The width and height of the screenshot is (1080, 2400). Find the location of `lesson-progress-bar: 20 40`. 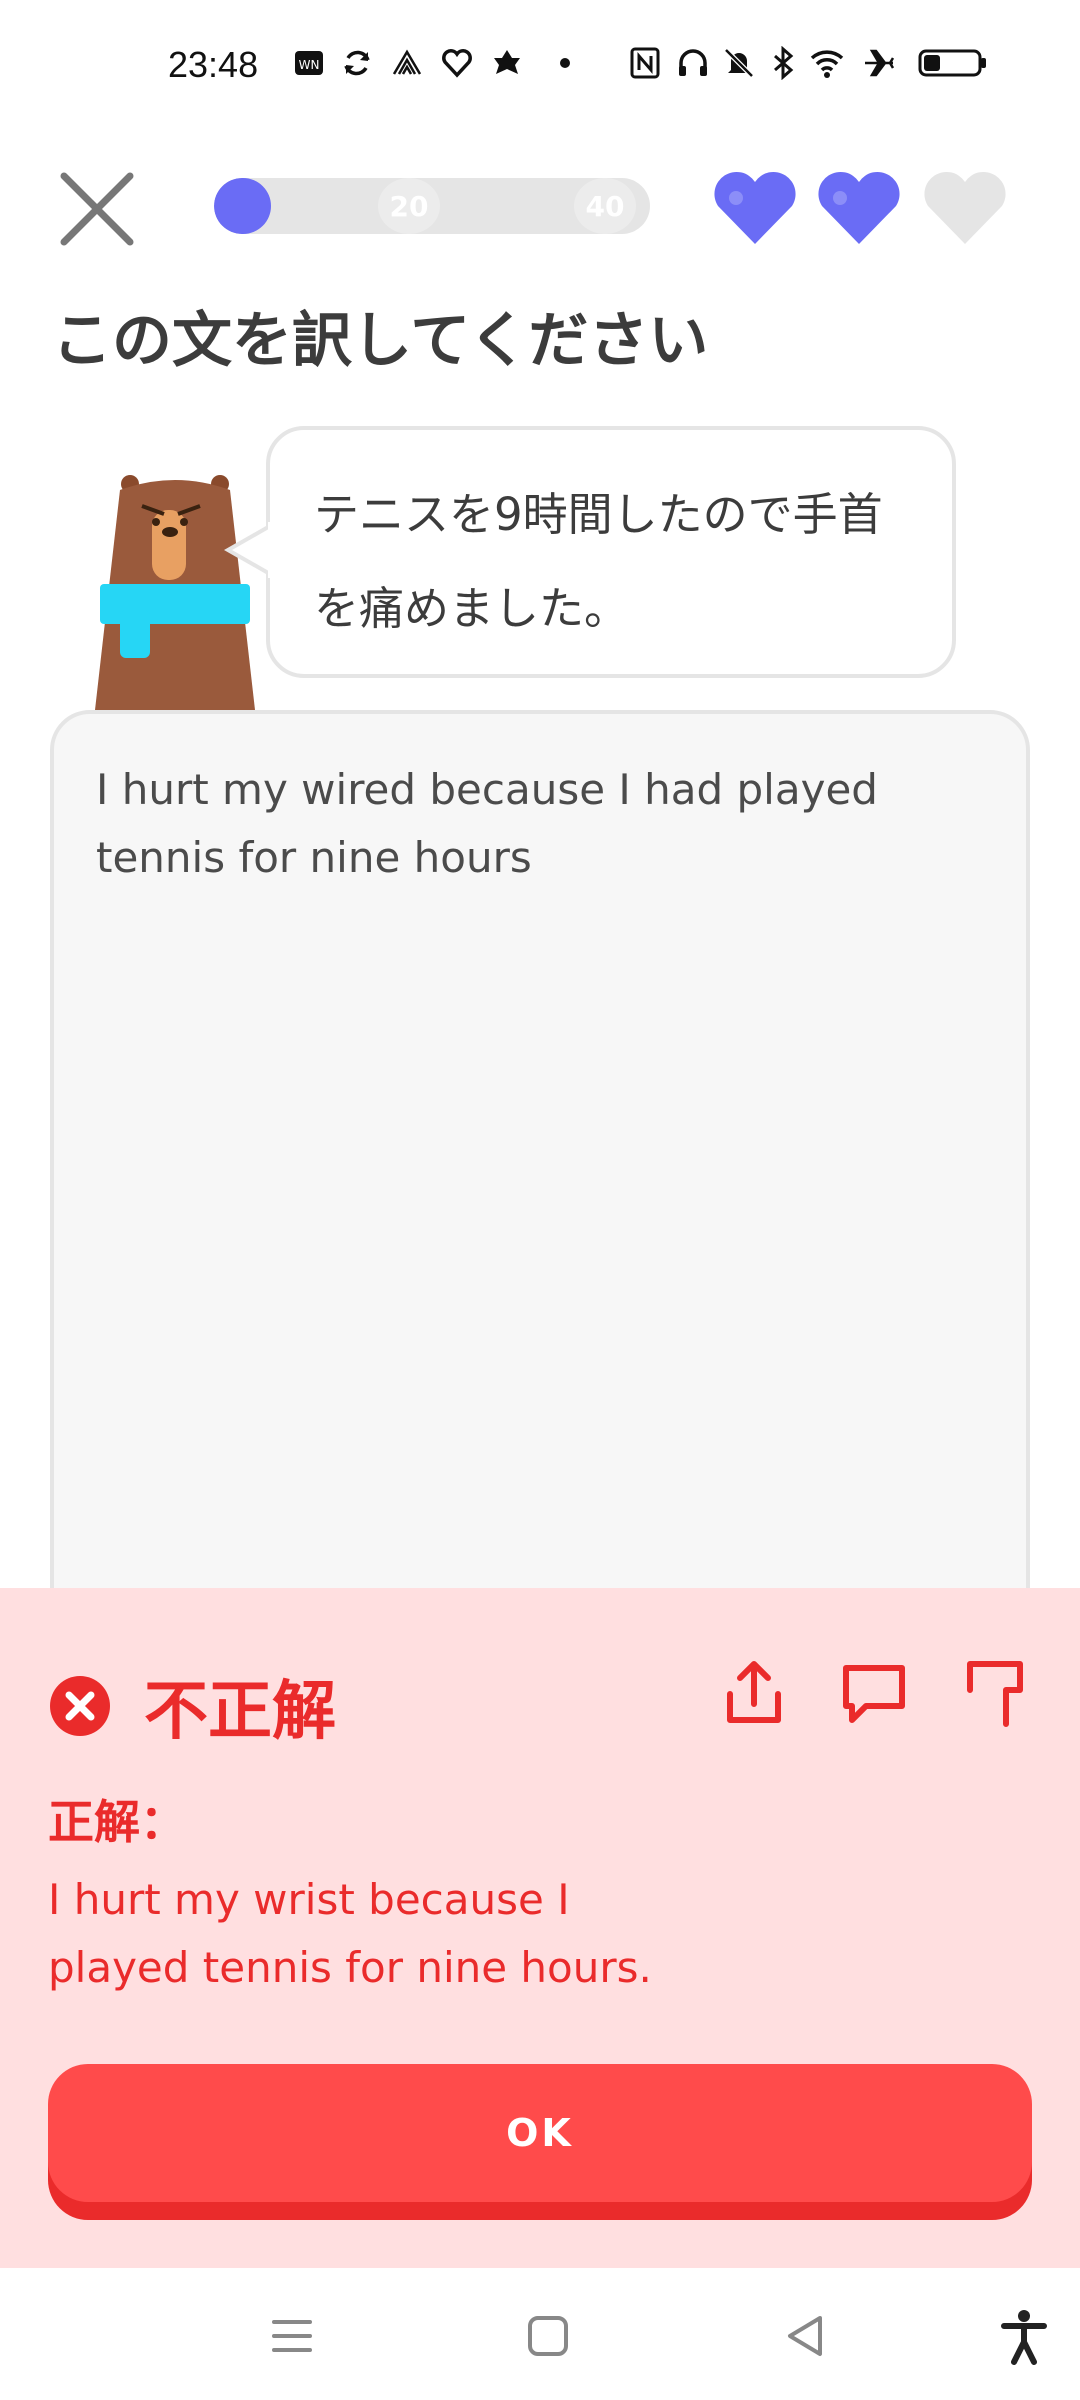

lesson-progress-bar: 20 40 is located at coordinates (432, 206).